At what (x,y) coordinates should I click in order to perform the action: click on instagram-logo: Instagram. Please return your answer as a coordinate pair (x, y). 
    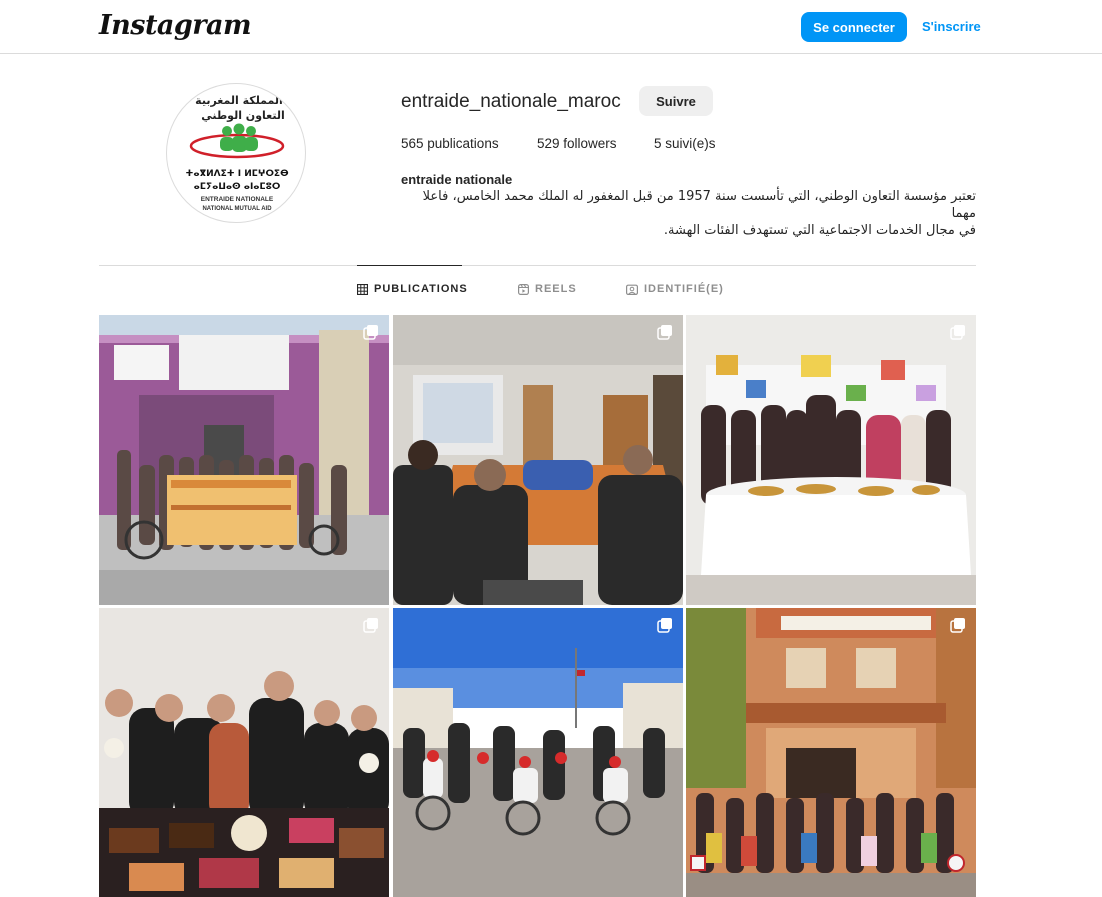
    Looking at the image, I should click on (175, 25).